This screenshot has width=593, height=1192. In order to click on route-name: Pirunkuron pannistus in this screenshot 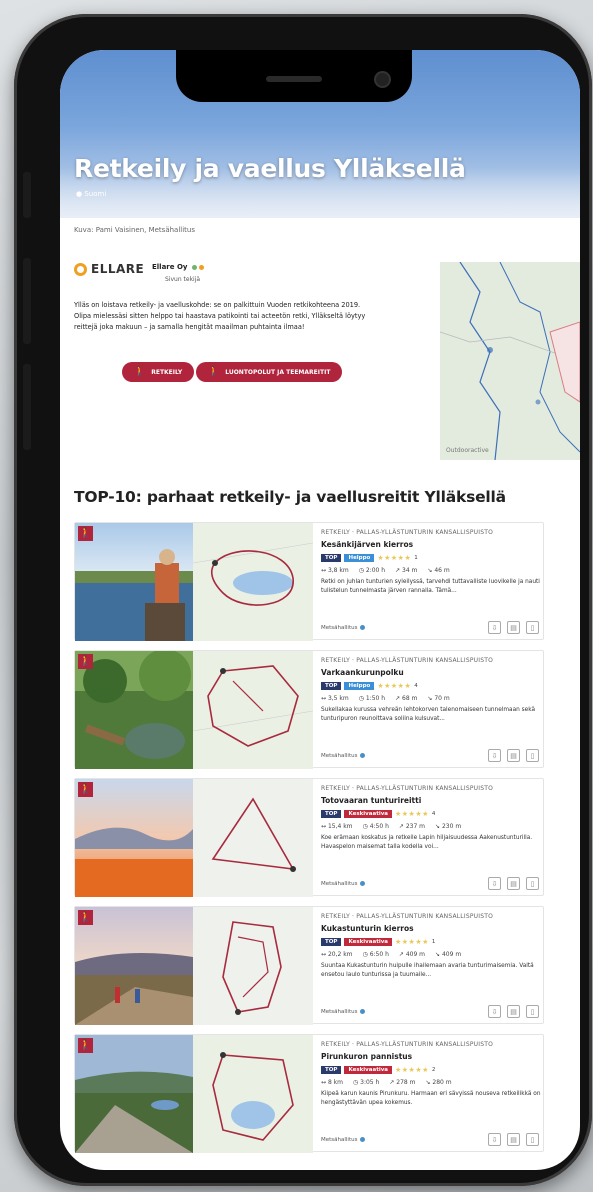, I will do `click(431, 1056)`.